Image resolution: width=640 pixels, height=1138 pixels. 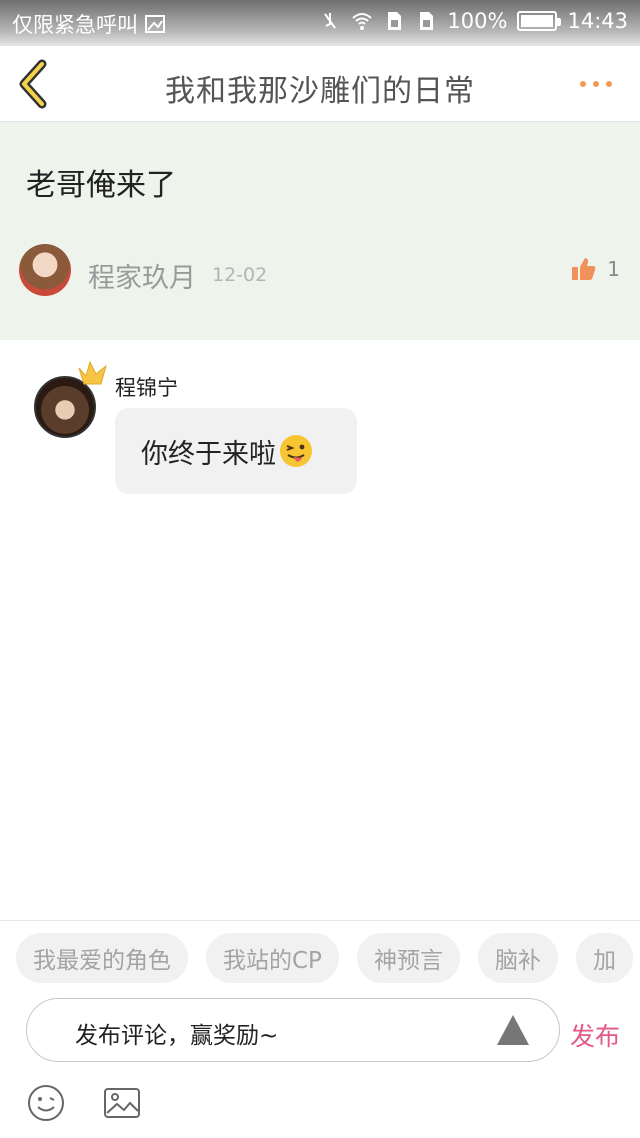 What do you see at coordinates (513, 1030) in the screenshot?
I see `triangle-up-icon` at bounding box center [513, 1030].